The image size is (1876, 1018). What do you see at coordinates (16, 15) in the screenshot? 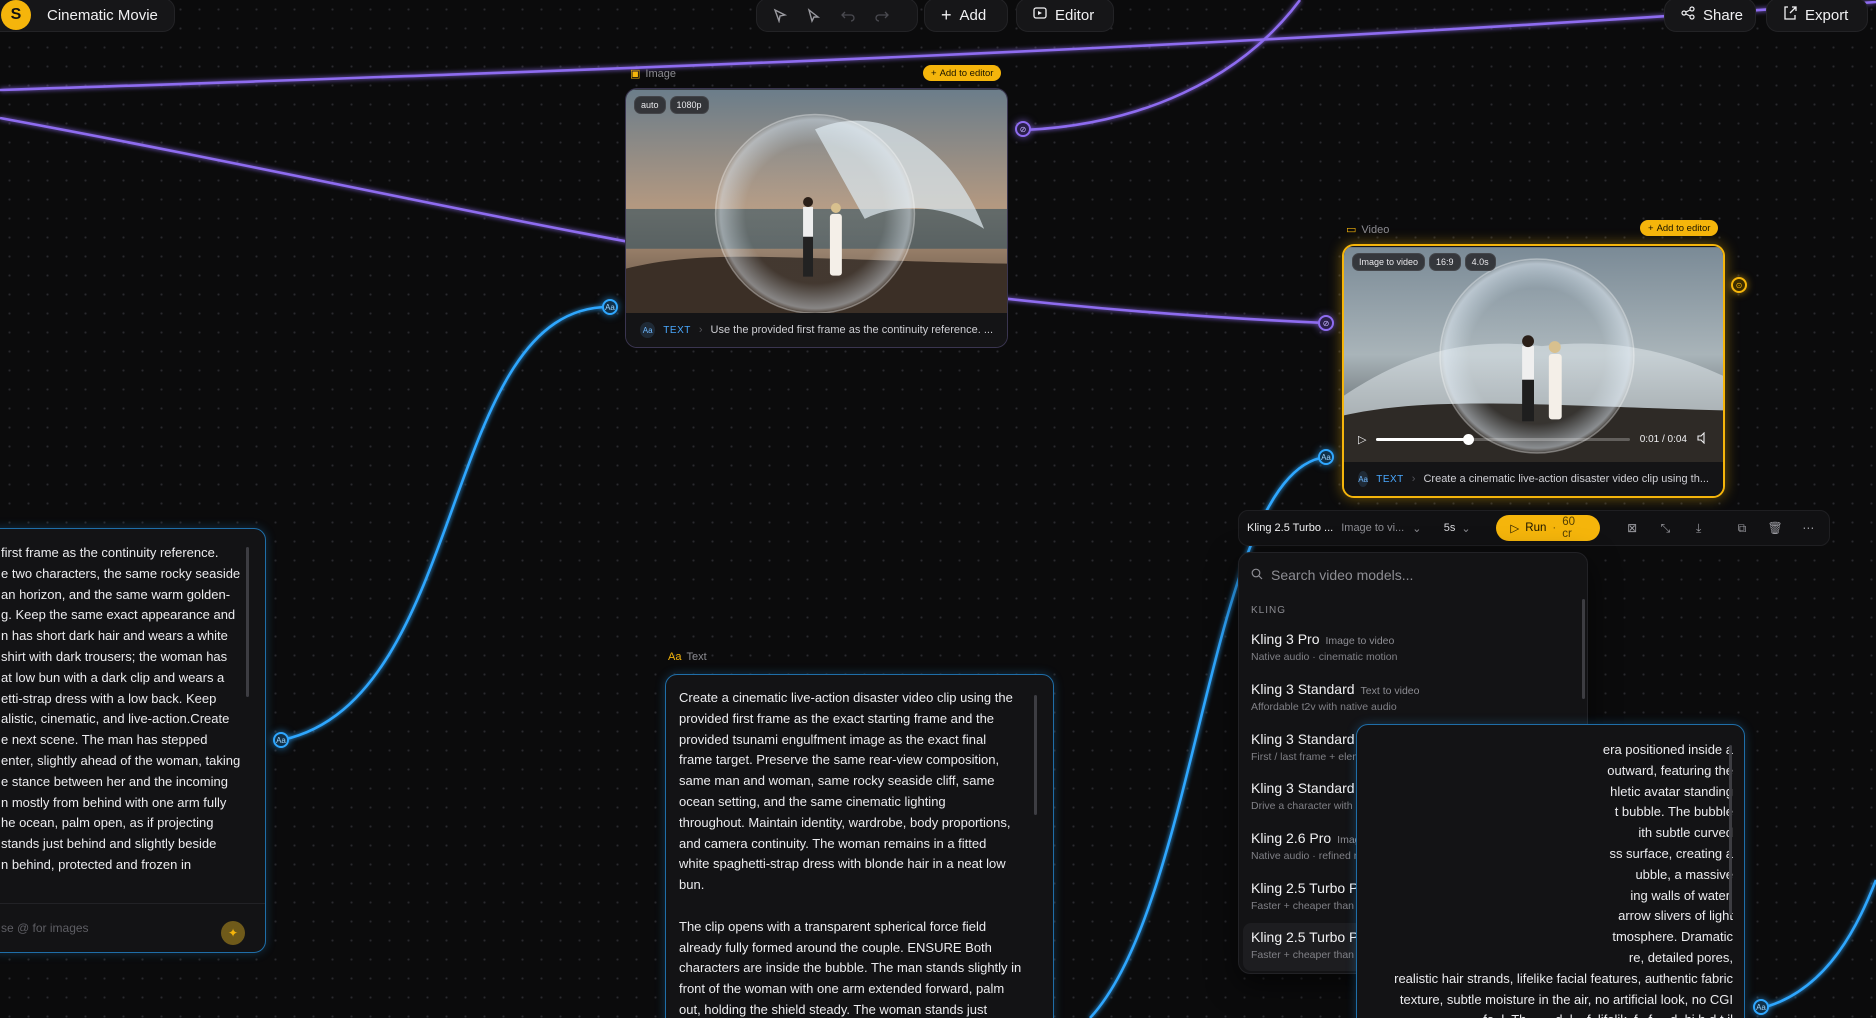
I see `app-logo: S` at bounding box center [16, 15].